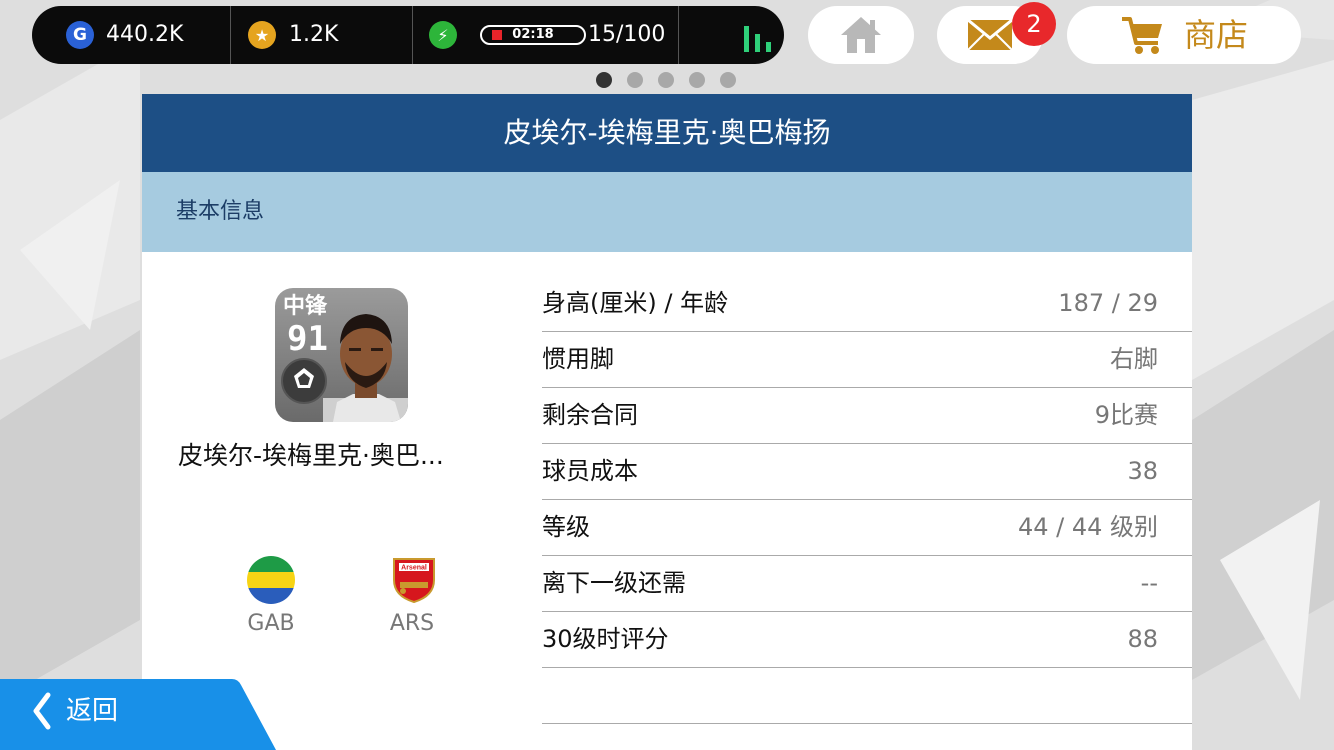 Image resolution: width=1334 pixels, height=750 pixels. I want to click on stat-row: 惯用脚 右脚, so click(867, 360).